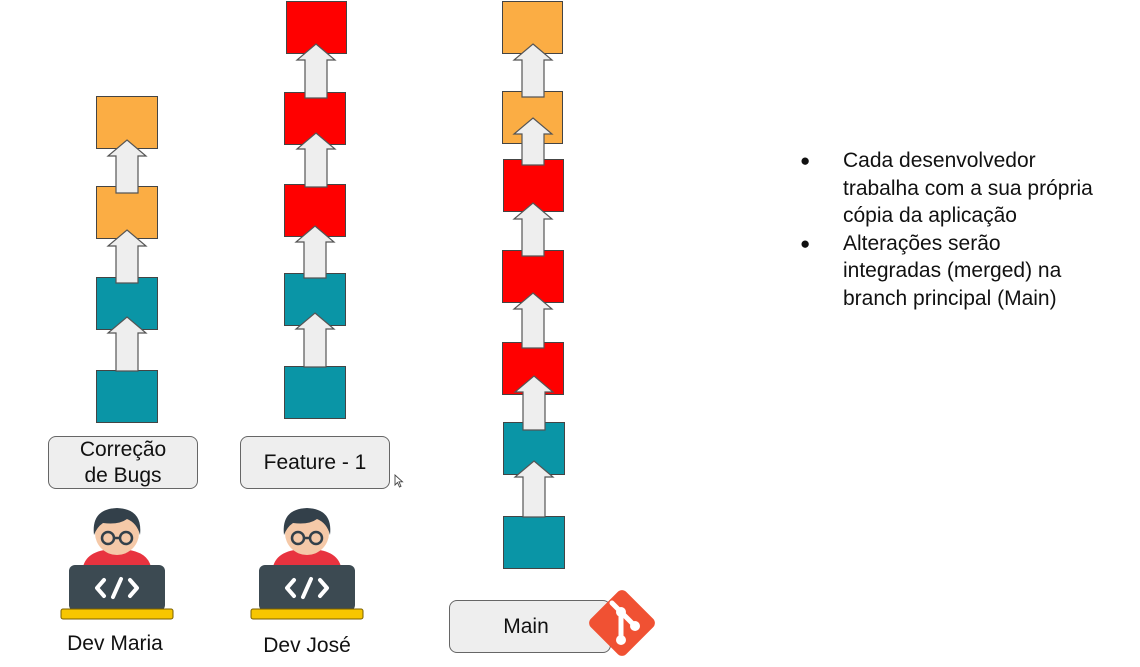 Image resolution: width=1140 pixels, height=667 pixels. What do you see at coordinates (399, 481) in the screenshot?
I see `mouse-cursor-icon` at bounding box center [399, 481].